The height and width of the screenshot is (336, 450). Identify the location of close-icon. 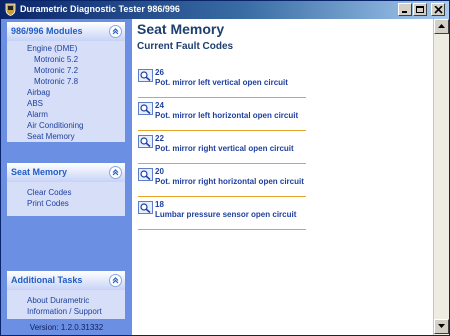
(438, 10).